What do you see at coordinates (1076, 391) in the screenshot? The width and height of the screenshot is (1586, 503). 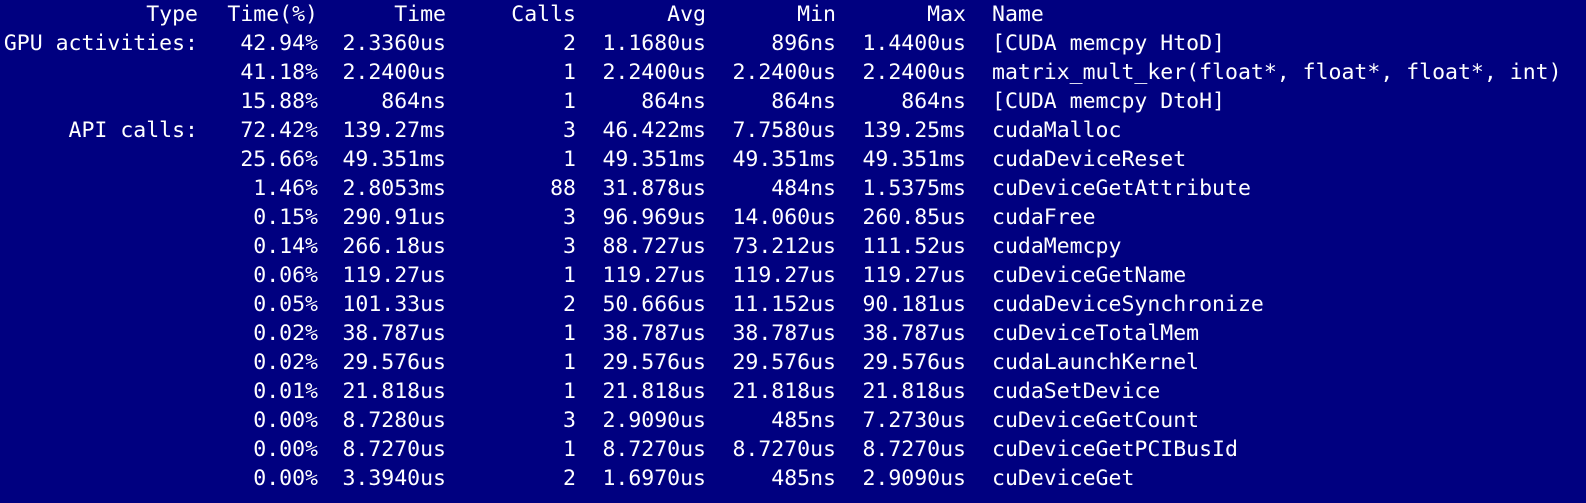 I see `cell-name: cudaSetDevice` at bounding box center [1076, 391].